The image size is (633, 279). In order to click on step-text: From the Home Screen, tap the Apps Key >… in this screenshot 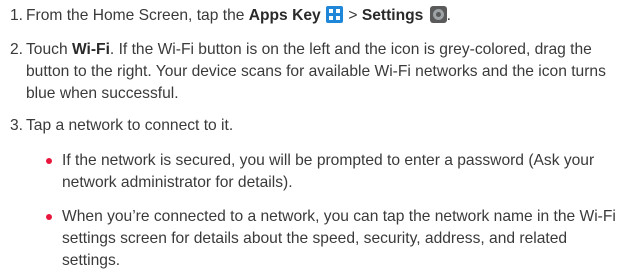, I will do `click(239, 15)`.